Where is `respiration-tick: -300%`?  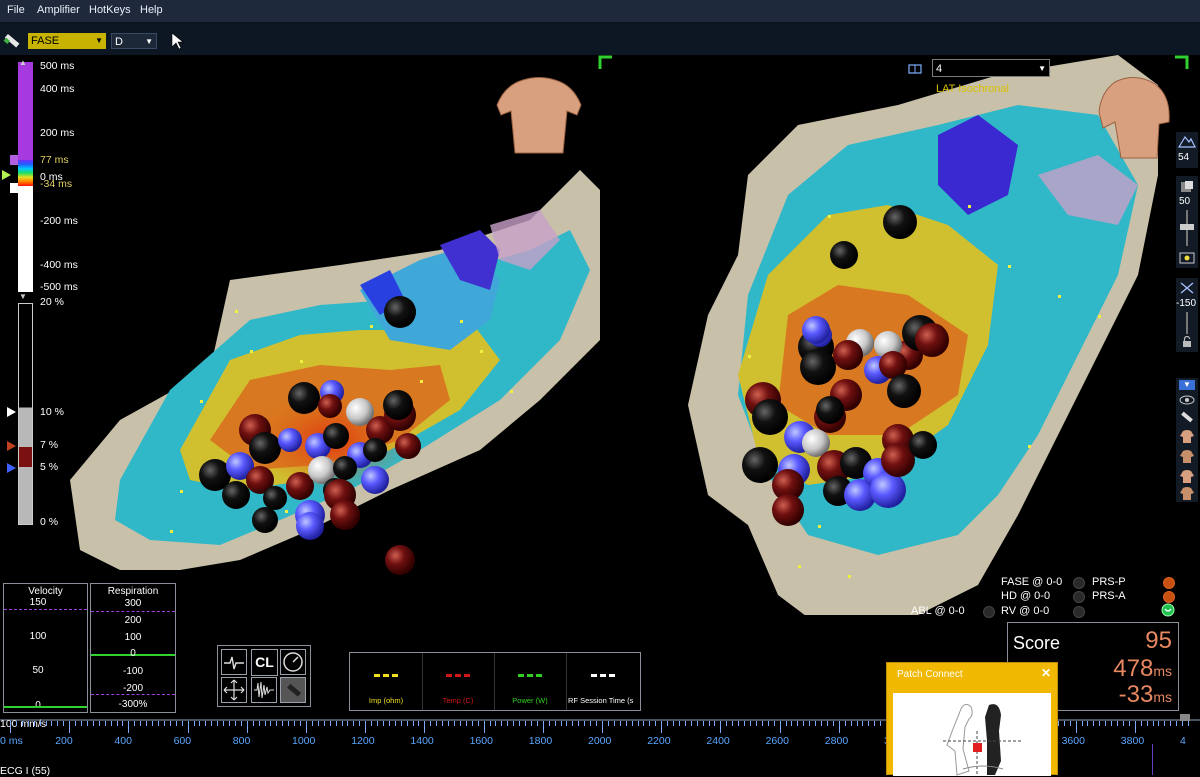 respiration-tick: -300% is located at coordinates (133, 704).